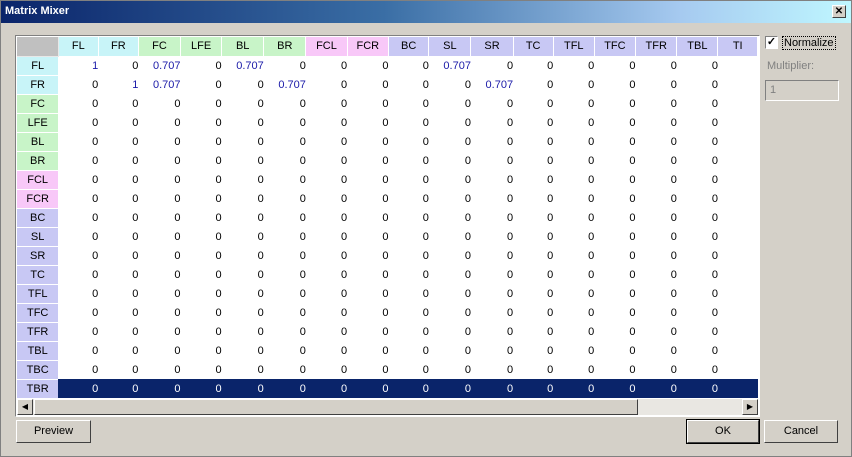 The image size is (852, 457). Describe the element at coordinates (387, 332) in the screenshot. I see `matrix-row-tfr: TFR 0 0 0 0 0 0 0 0 0 0 0 0 0 0 0 0` at that location.